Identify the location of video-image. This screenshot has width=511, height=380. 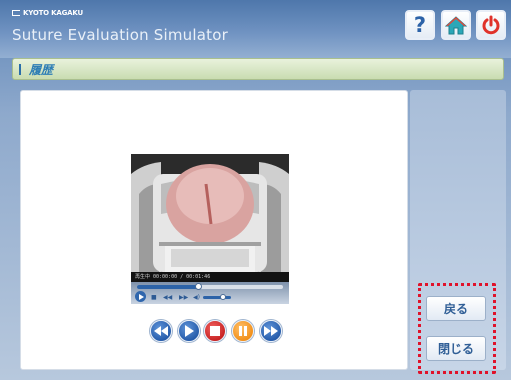
(210, 213).